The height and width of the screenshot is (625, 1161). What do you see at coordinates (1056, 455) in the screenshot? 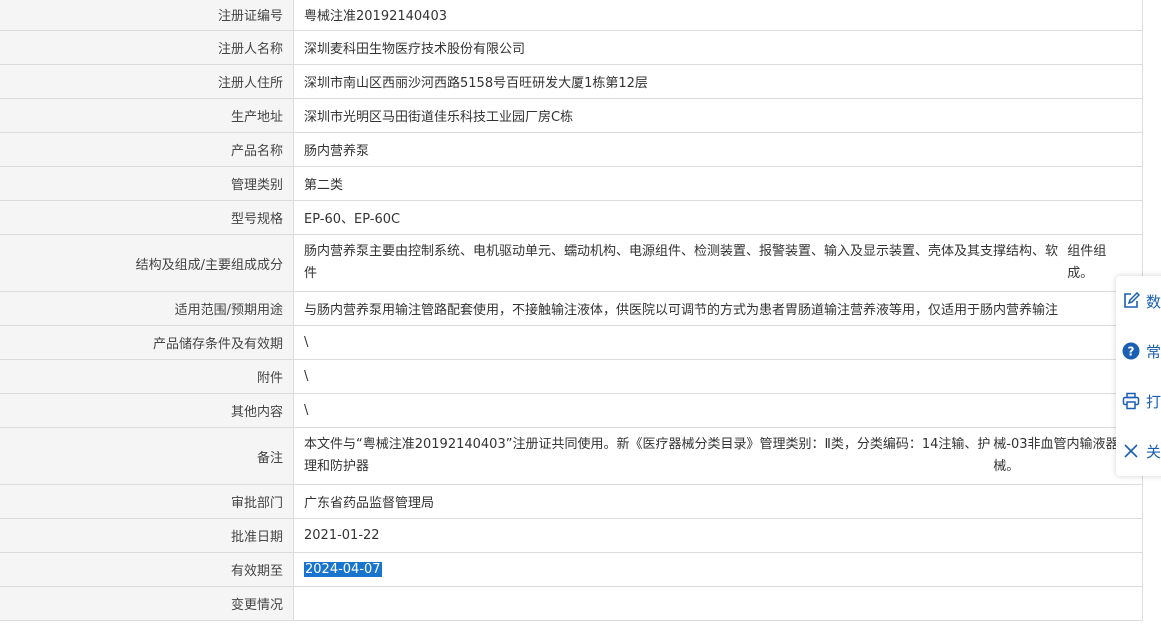
I see `row-value-line: 械-03非血管内输液器械。` at bounding box center [1056, 455].